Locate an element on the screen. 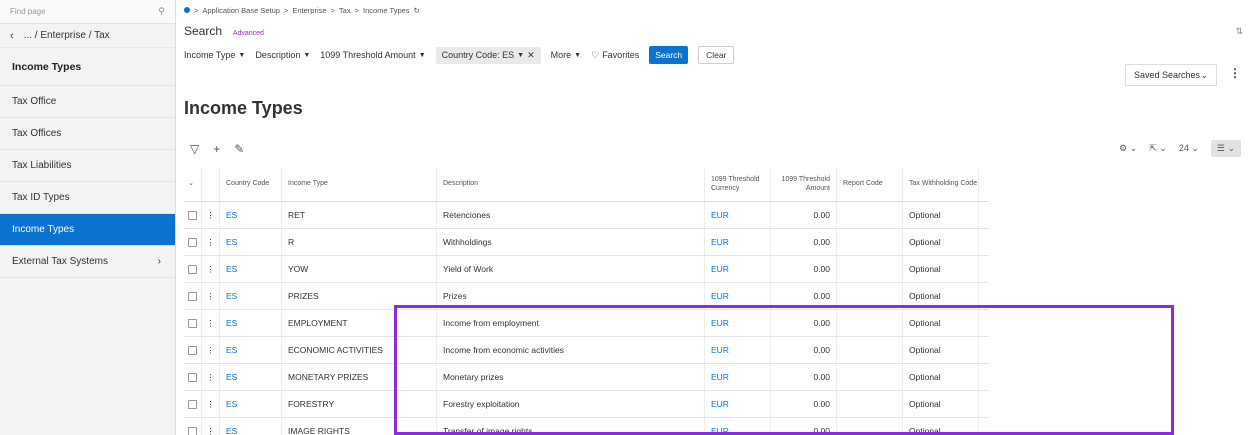  sidebar-item-label: External Tax Systems is located at coordinates (60, 261).